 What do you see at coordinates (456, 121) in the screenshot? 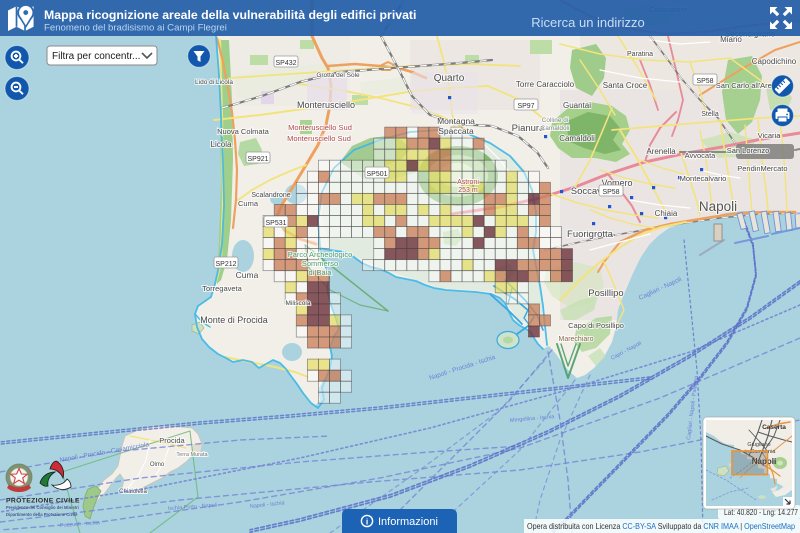
I see `svg-text: Montagna` at bounding box center [456, 121].